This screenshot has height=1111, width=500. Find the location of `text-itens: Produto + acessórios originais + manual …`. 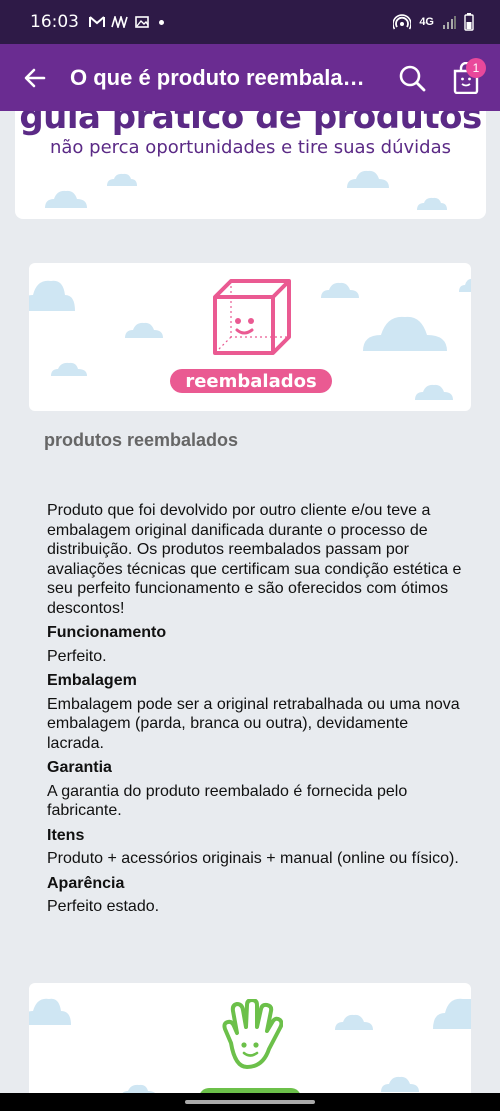

text-itens: Produto + acessórios originais + manual … is located at coordinates (253, 858).